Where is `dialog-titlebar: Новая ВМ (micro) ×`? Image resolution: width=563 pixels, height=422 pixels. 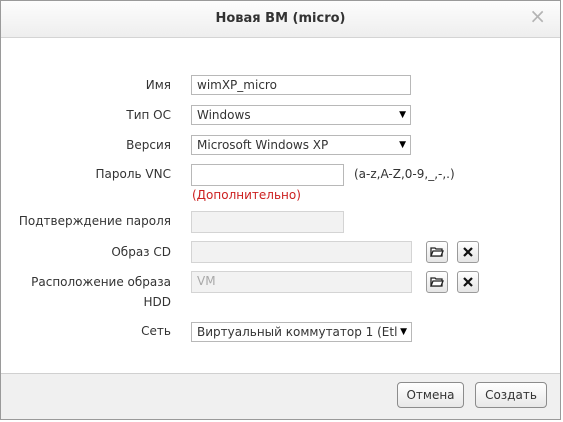
dialog-titlebar: Новая ВМ (micro) × is located at coordinates (280, 19).